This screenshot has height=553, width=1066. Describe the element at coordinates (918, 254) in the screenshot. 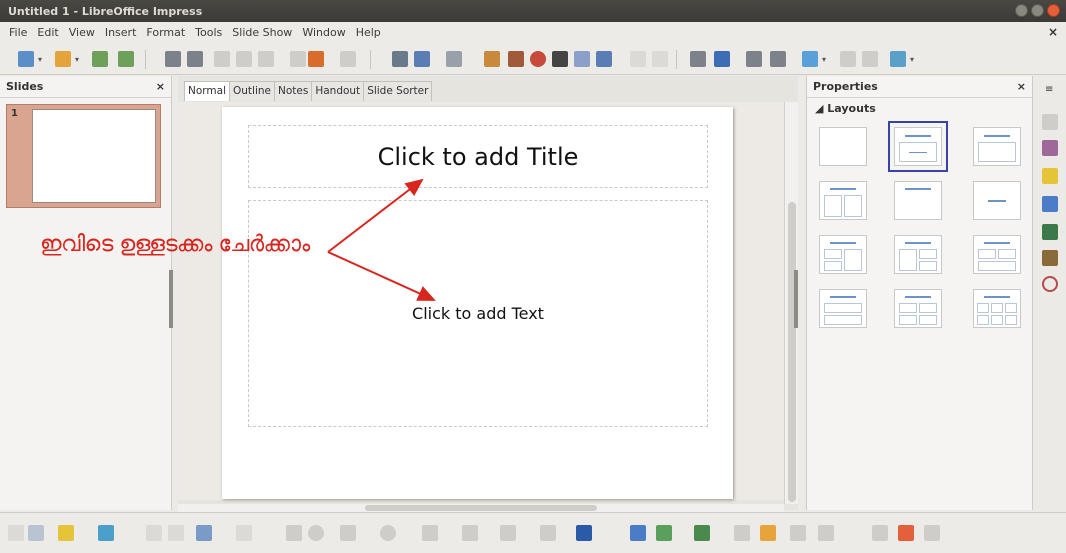

I see `layout-title-content-and-2-content` at that location.